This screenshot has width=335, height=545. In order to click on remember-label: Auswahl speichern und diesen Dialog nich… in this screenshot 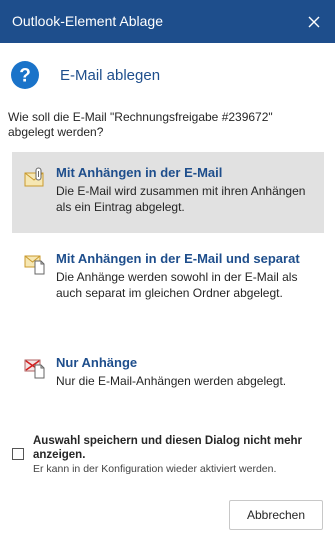, I will do `click(168, 448)`.